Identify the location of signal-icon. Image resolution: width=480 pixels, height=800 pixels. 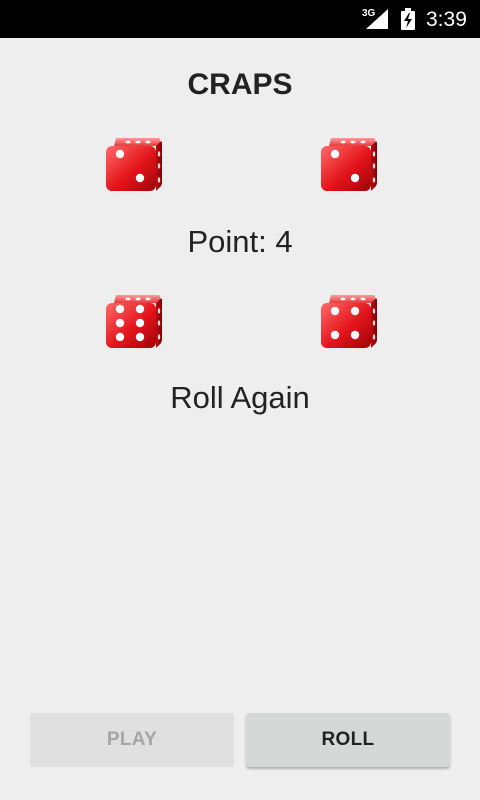
(377, 19).